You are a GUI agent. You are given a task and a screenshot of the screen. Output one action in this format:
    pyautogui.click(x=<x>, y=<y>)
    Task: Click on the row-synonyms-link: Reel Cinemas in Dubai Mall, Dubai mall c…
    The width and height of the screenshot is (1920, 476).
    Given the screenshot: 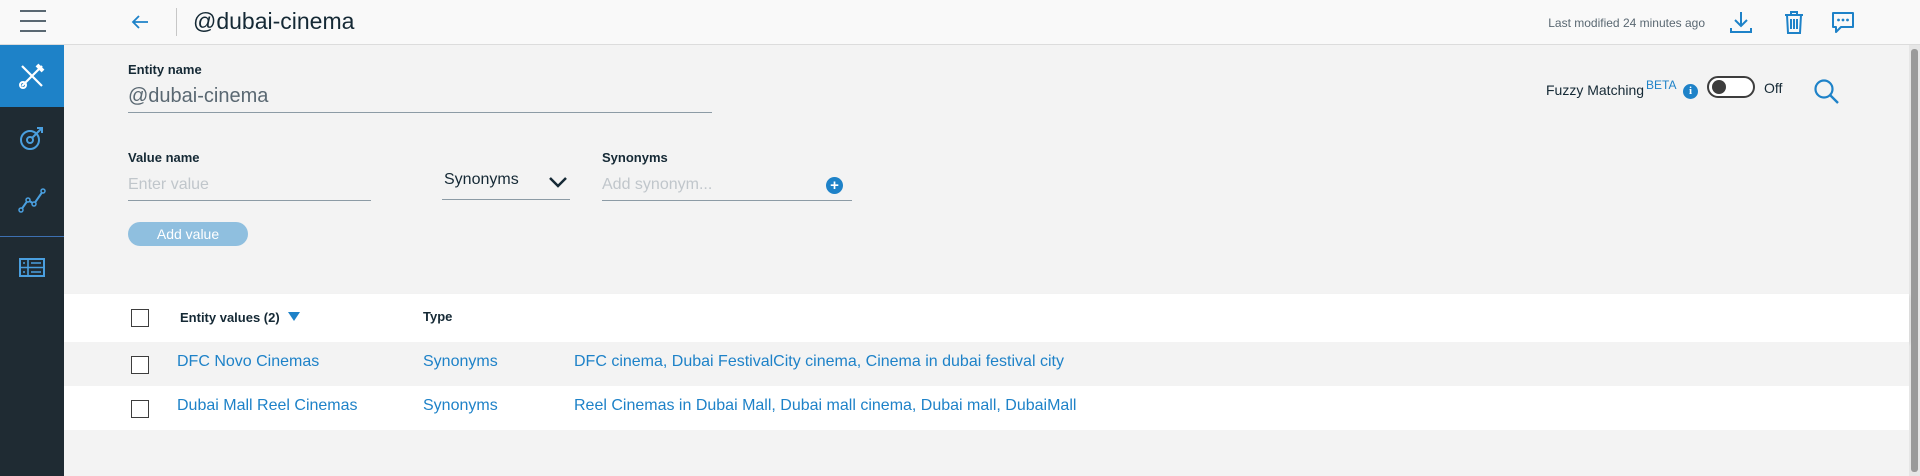 What is the action you would take?
    pyautogui.click(x=825, y=406)
    